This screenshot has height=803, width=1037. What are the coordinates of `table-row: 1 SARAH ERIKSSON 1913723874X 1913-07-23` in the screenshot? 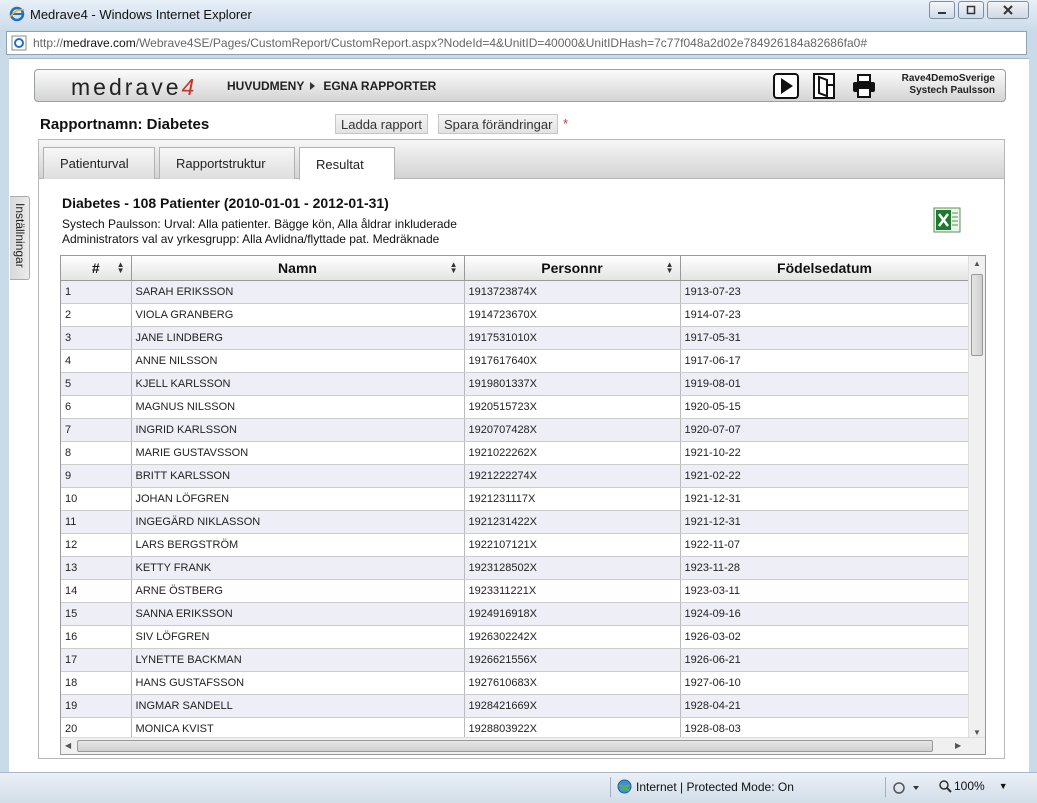 It's located at (515, 292).